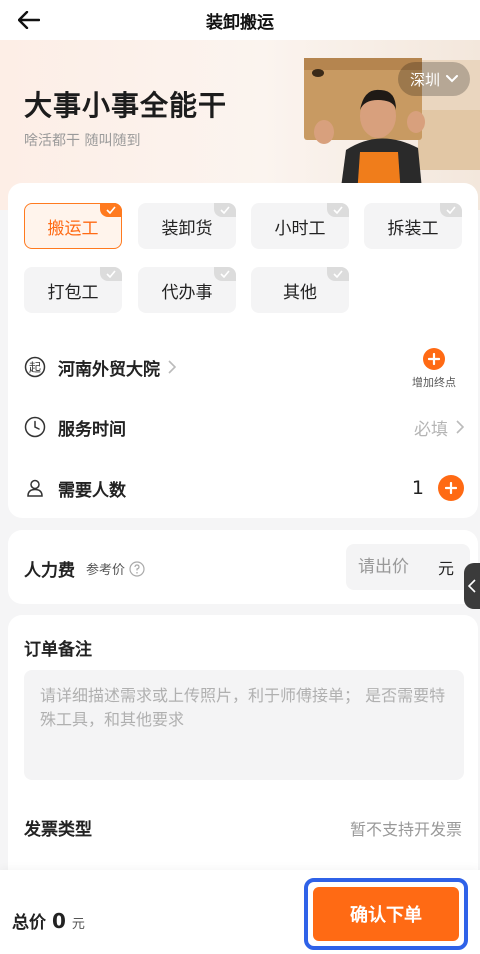 This screenshot has width=480, height=954. I want to click on service-time-value-area: 必填, so click(439, 427).